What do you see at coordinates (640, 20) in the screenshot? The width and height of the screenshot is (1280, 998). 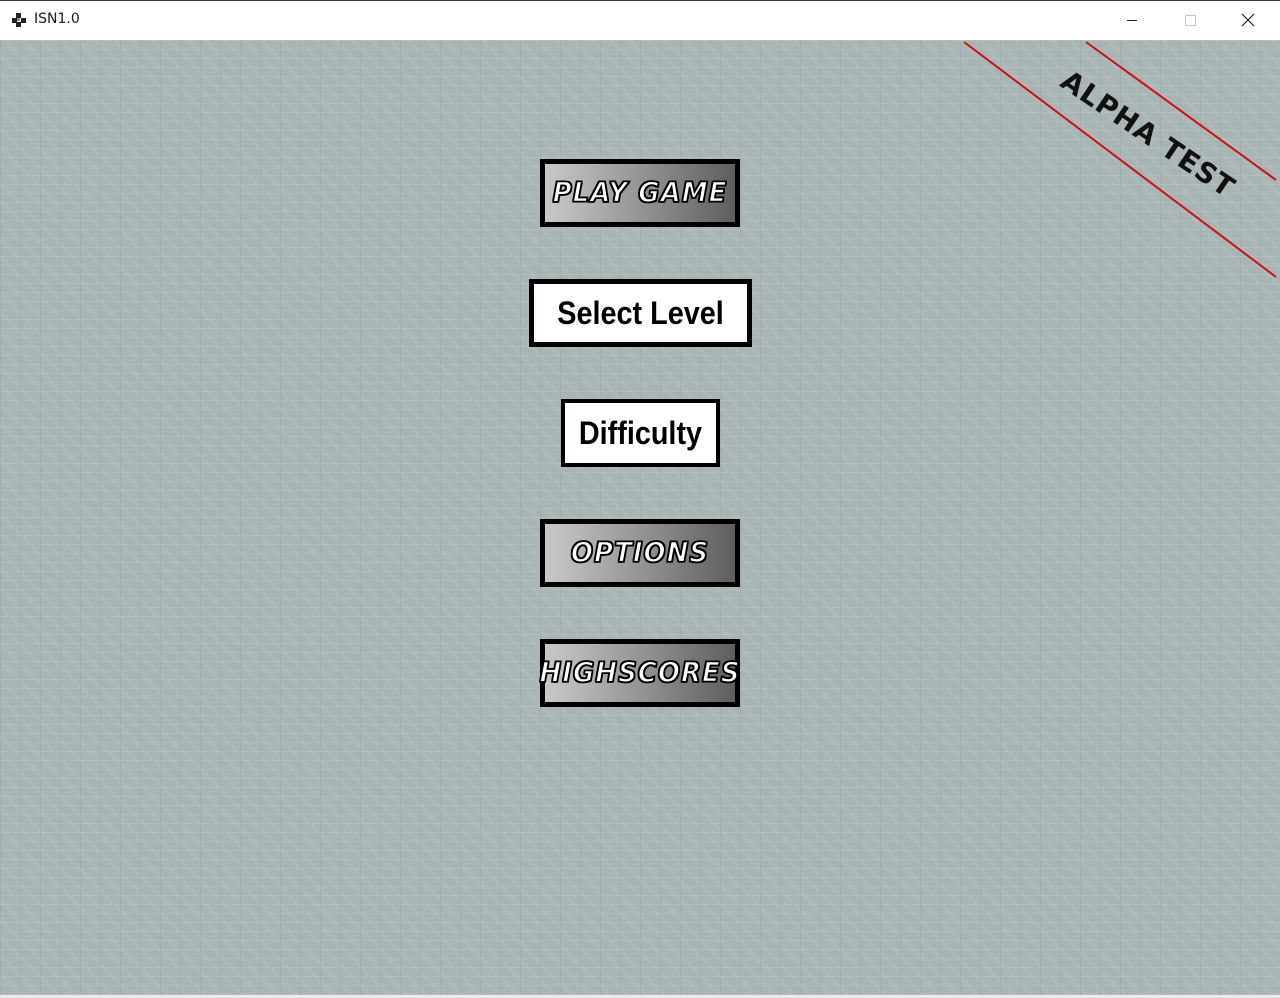 I see `title-bar: ISN1.0` at bounding box center [640, 20].